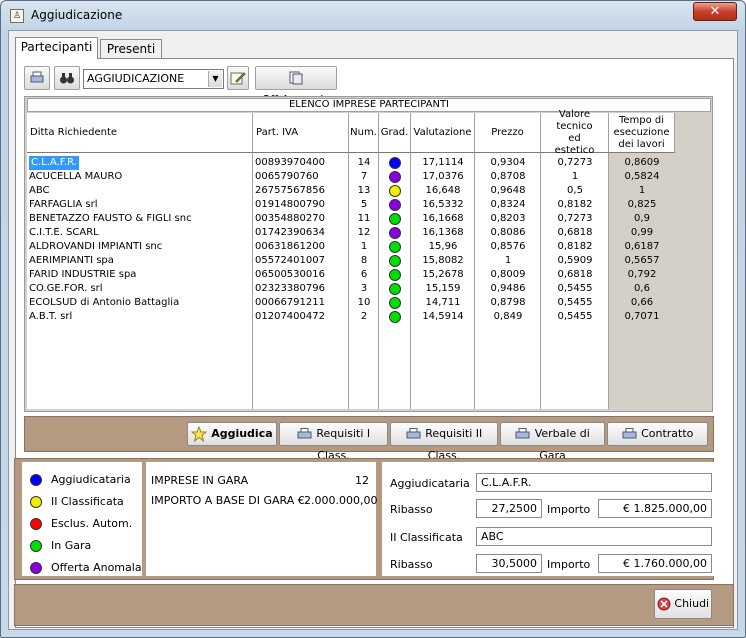  I want to click on cell-ditta: BENETAZZO FAUSTO & FIGLI snc, so click(140, 219).